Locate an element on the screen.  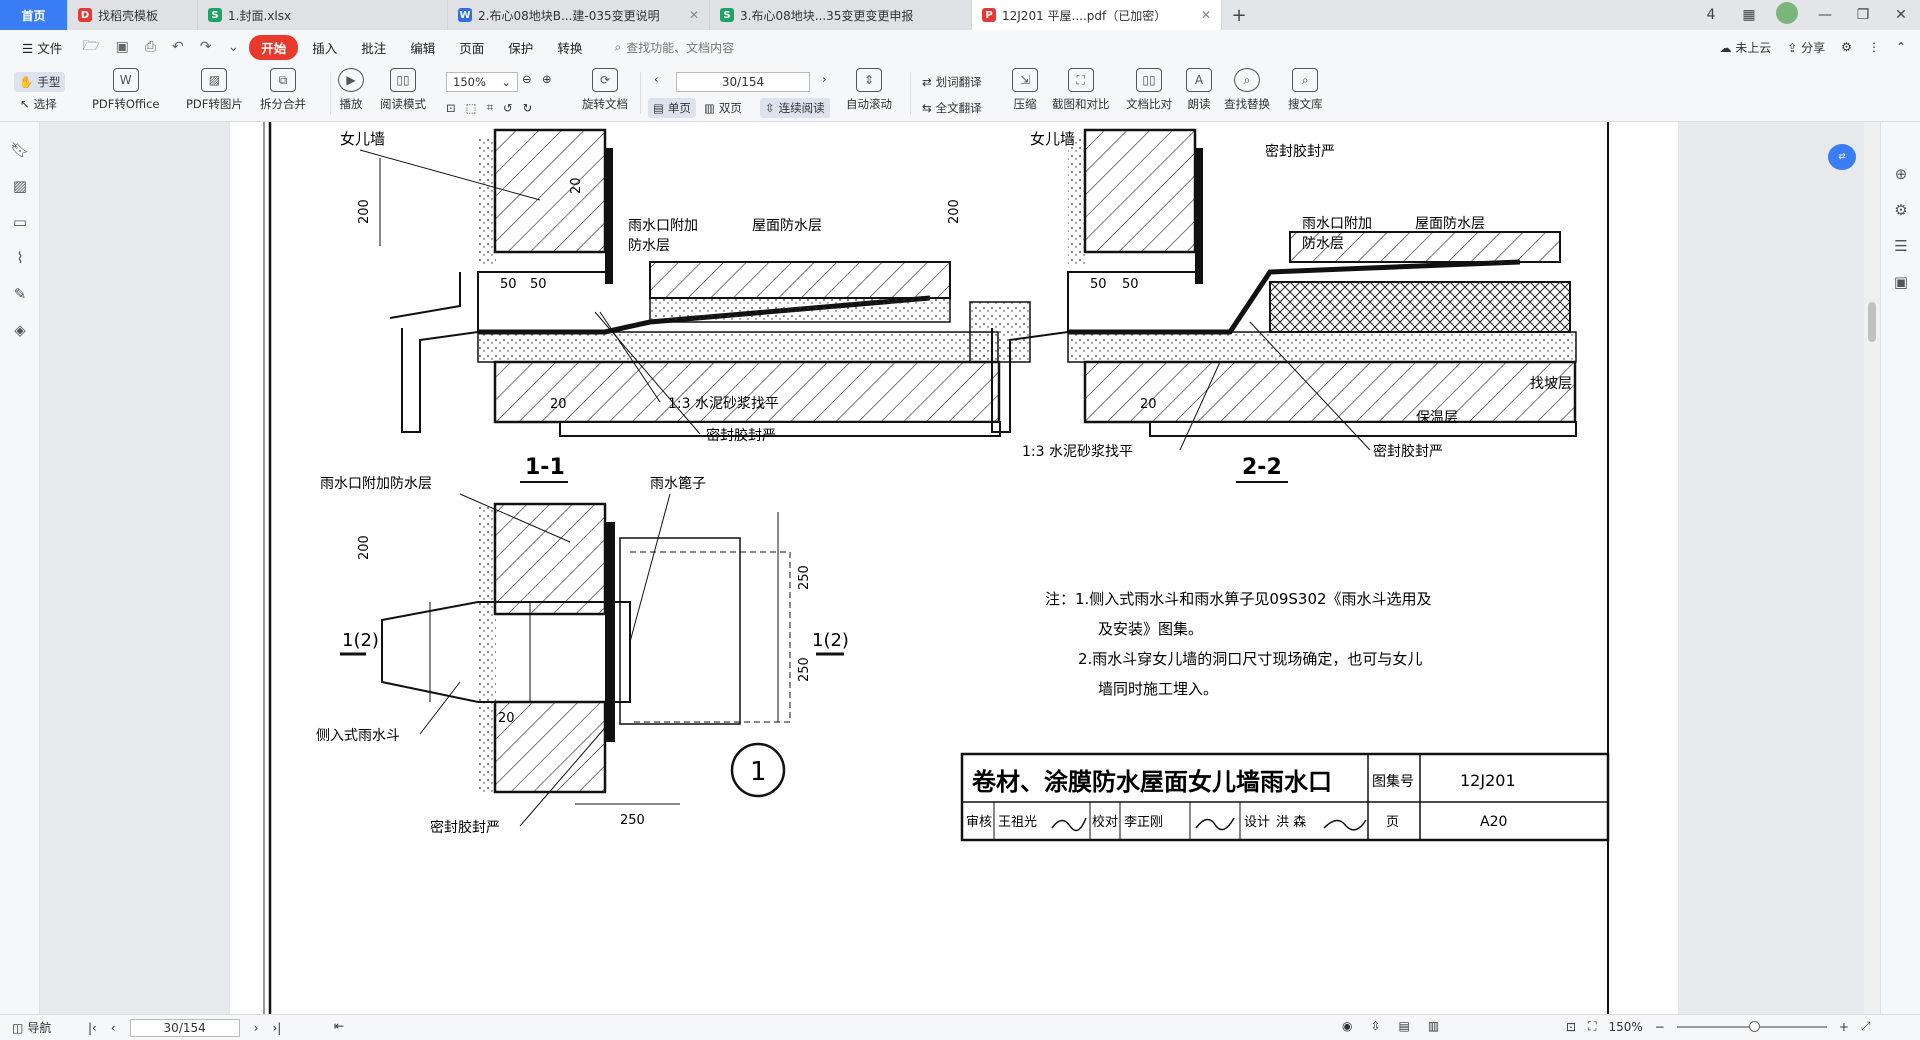
more-icon: ⋮ is located at coordinates (1874, 47).